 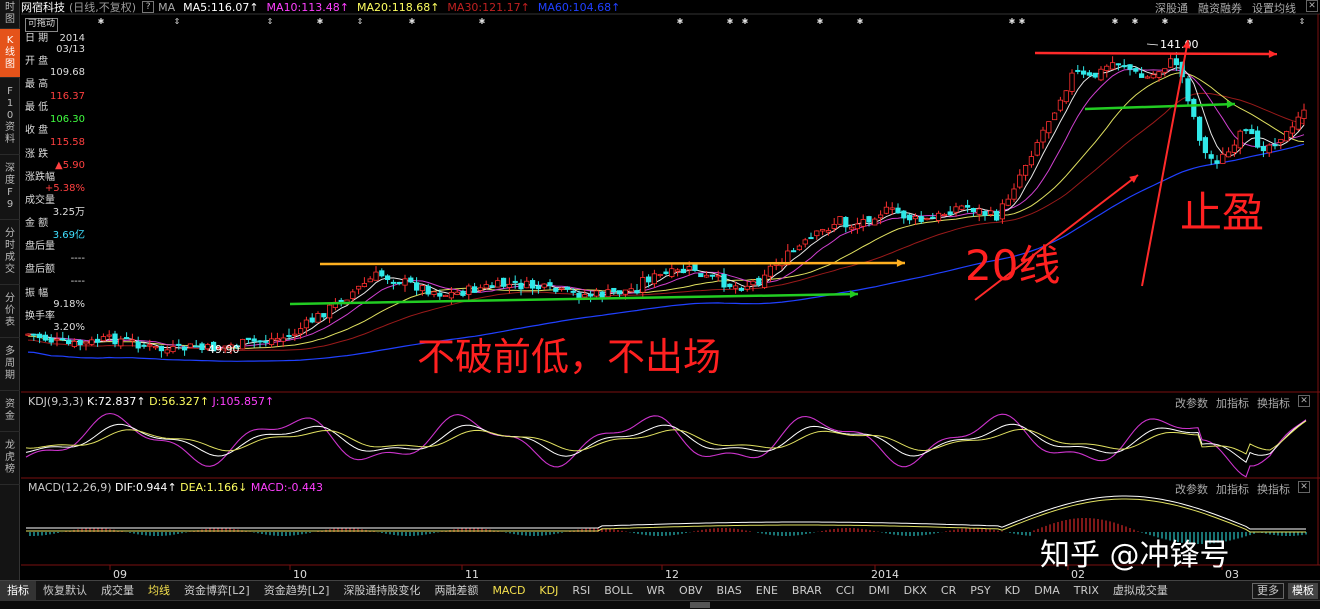 I want to click on indicator-tab-1: 恢复默认, so click(x=65, y=591).